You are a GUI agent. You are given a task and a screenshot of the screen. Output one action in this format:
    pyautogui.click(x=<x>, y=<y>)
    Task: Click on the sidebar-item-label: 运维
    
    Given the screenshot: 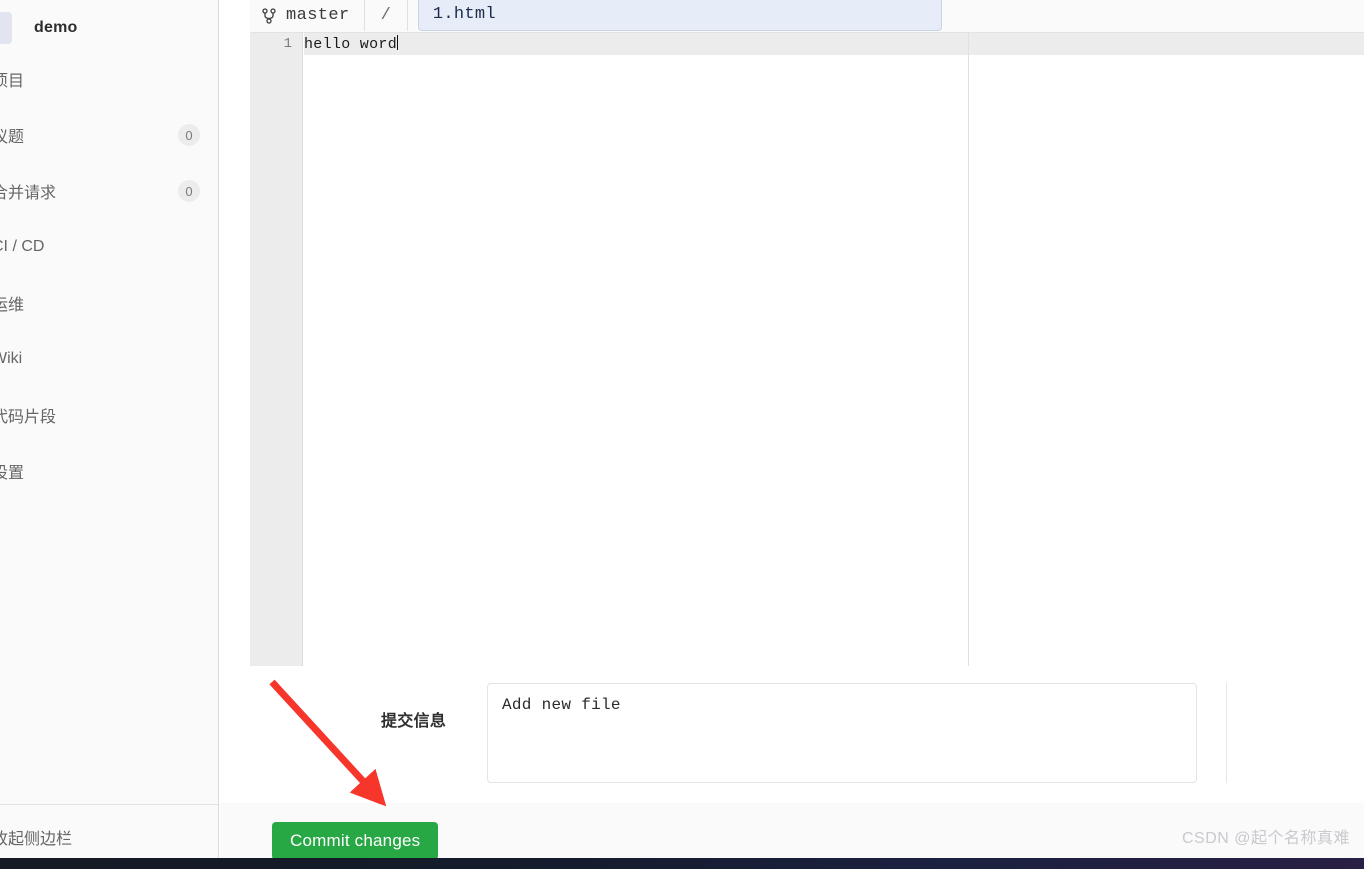 What is the action you would take?
    pyautogui.click(x=12, y=305)
    